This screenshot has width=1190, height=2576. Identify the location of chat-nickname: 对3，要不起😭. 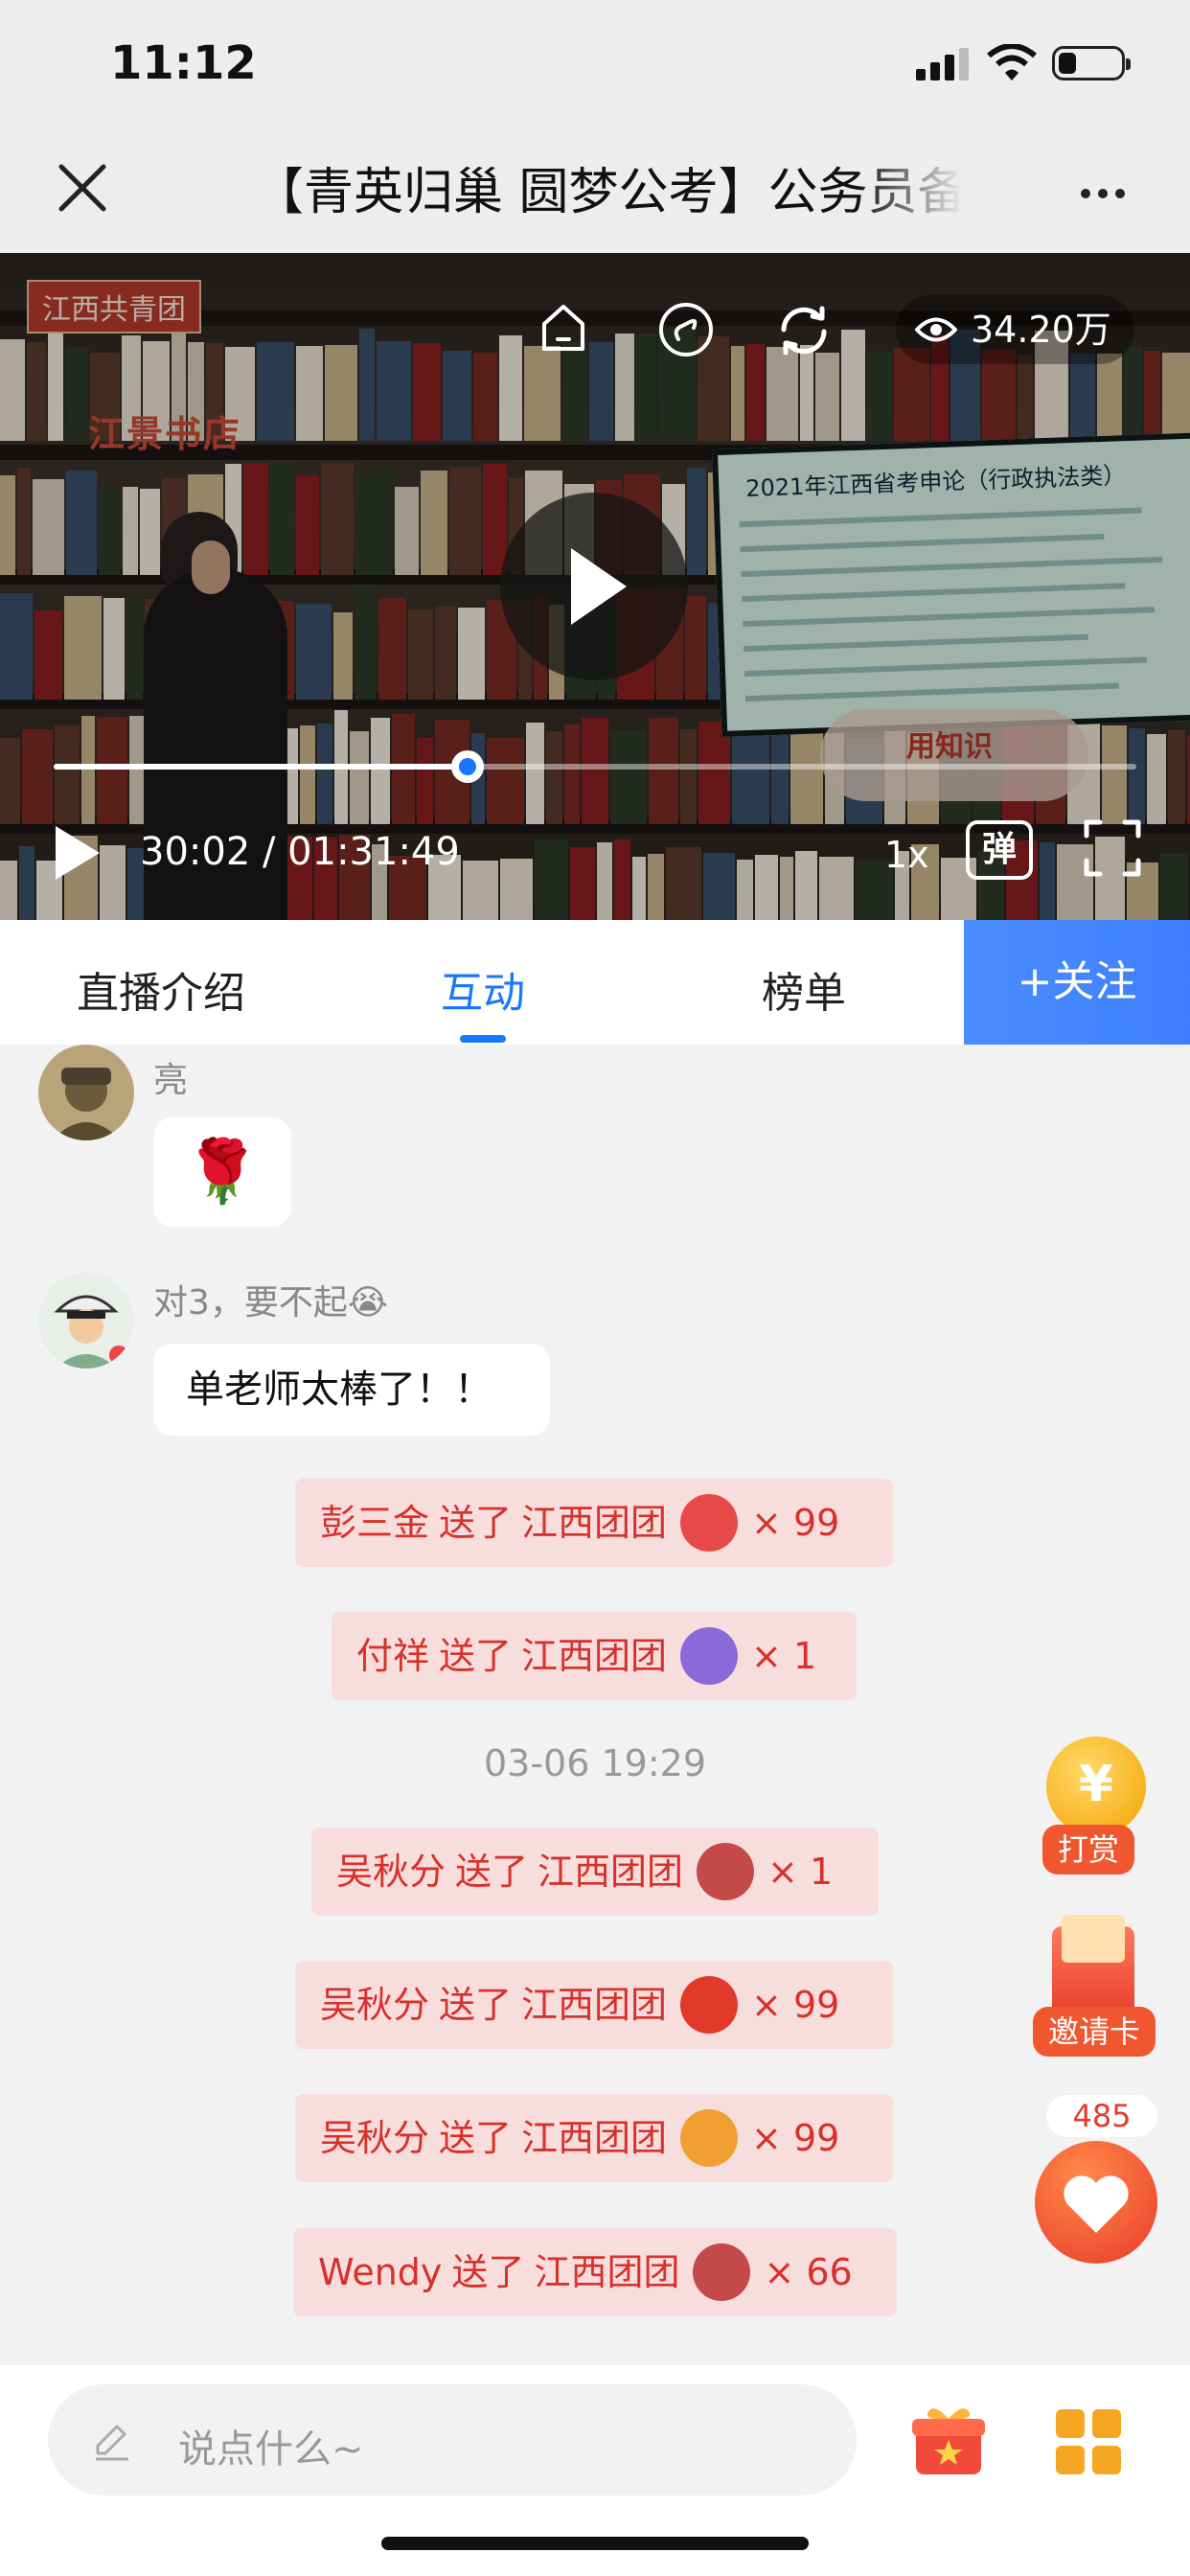
(271, 1302).